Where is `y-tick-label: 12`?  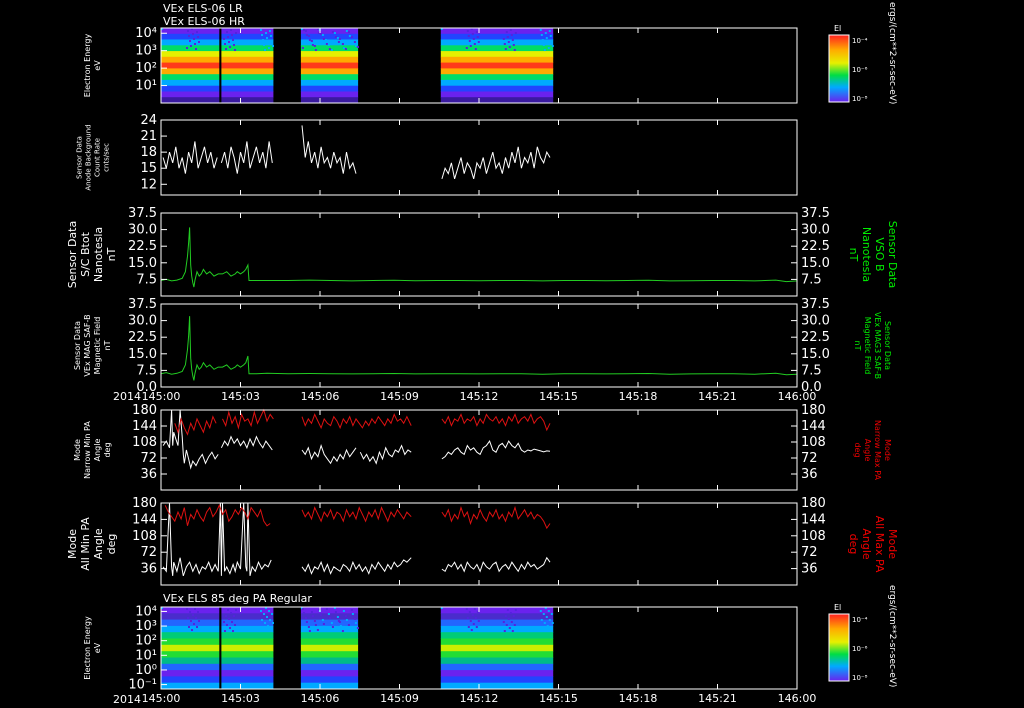
y-tick-label: 12 is located at coordinates (148, 184).